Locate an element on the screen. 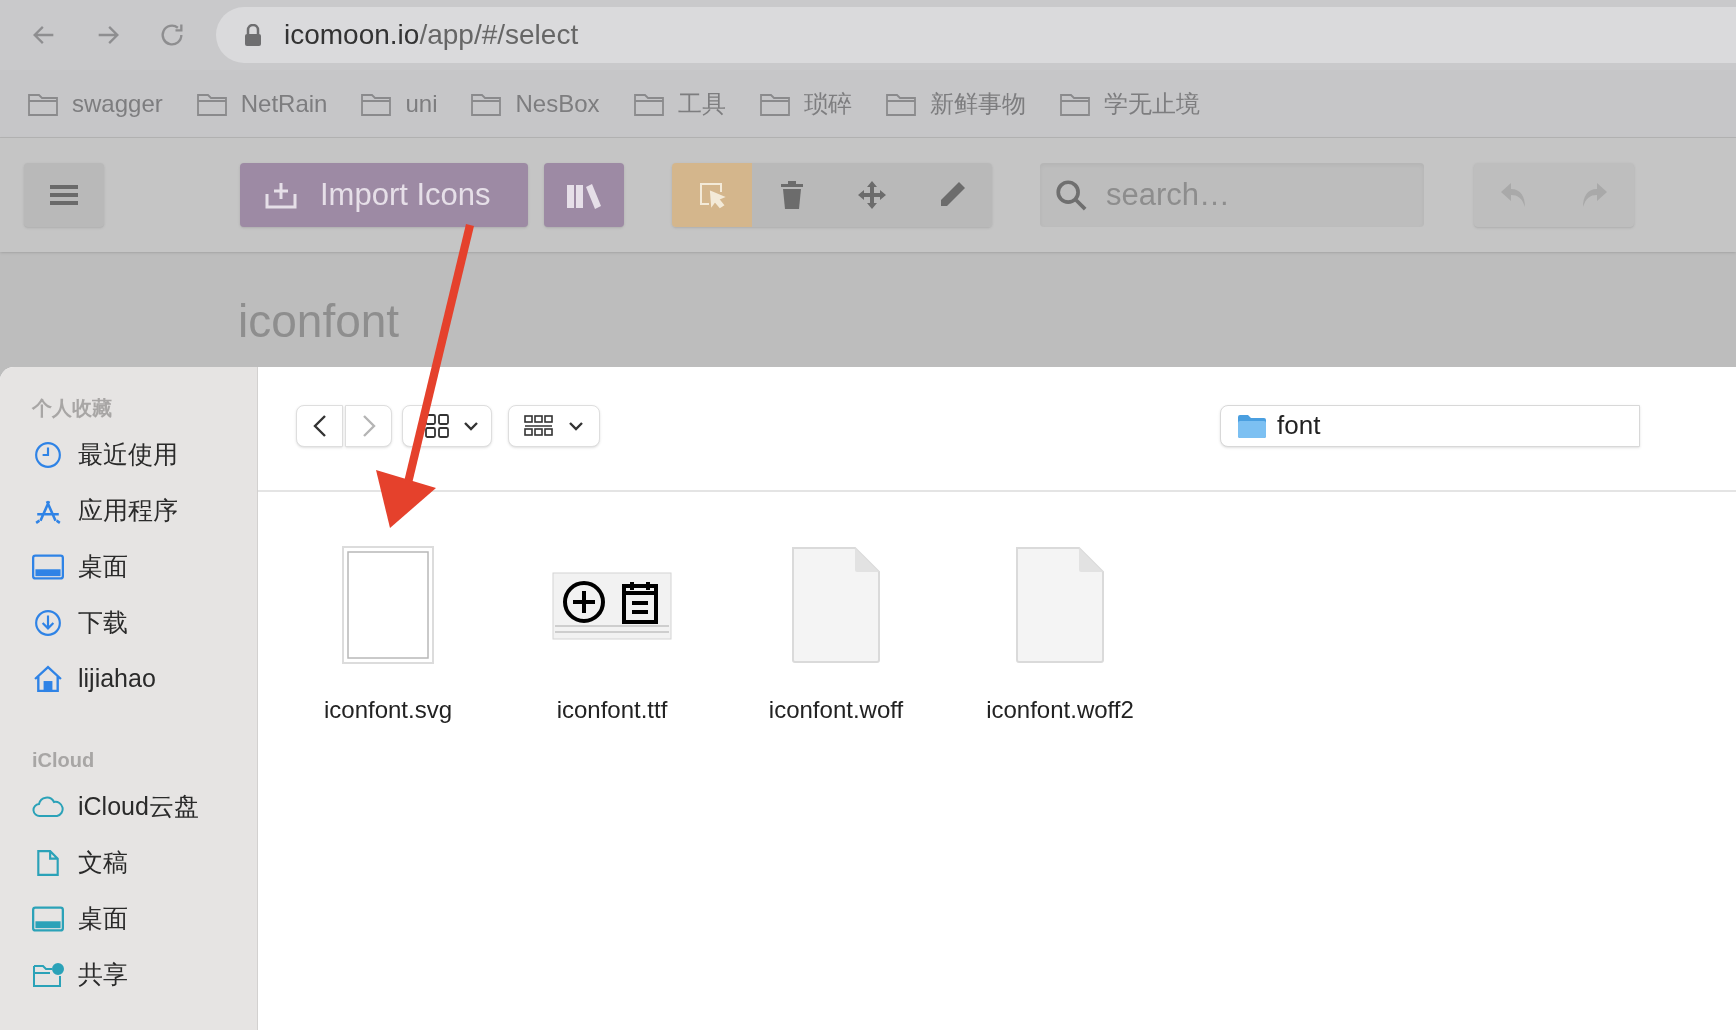 The width and height of the screenshot is (1736, 1030). sidebar-item: 共享 is located at coordinates (144, 975).